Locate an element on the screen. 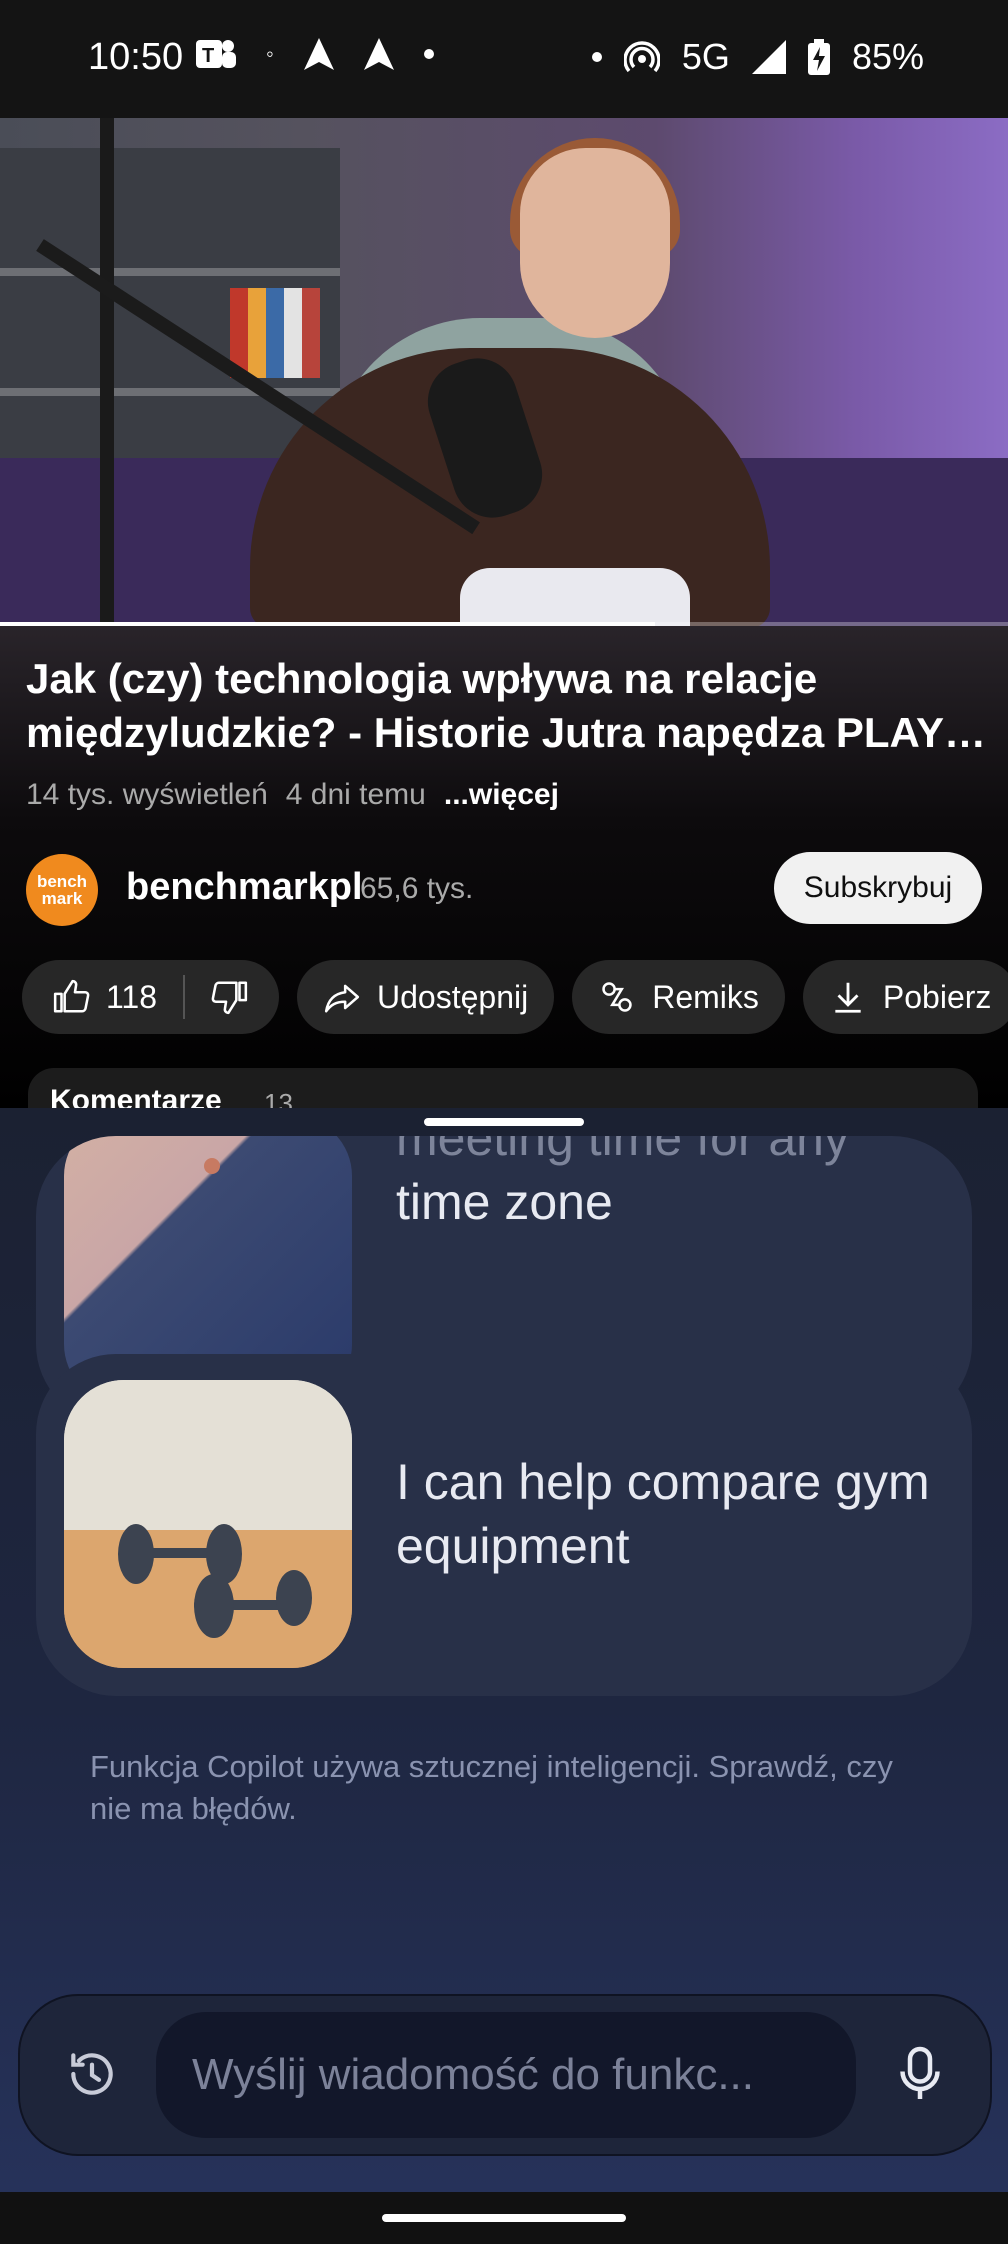  gesture-nav-bar is located at coordinates (504, 2218).